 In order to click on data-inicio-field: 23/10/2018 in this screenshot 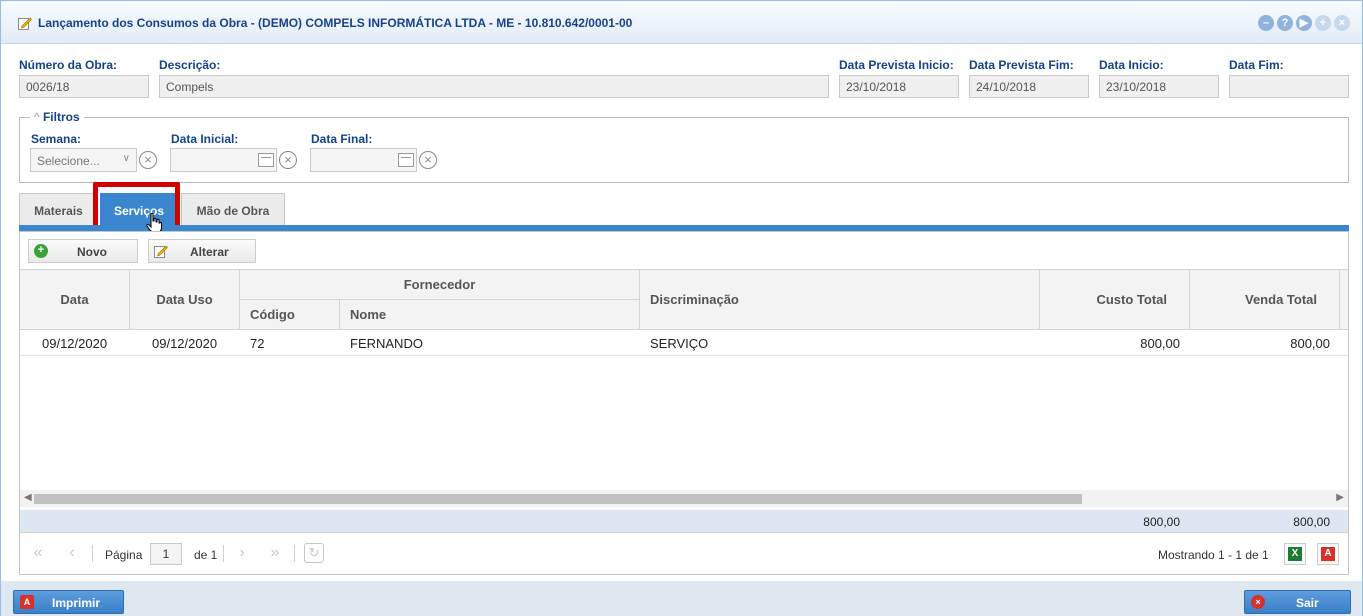, I will do `click(1159, 86)`.